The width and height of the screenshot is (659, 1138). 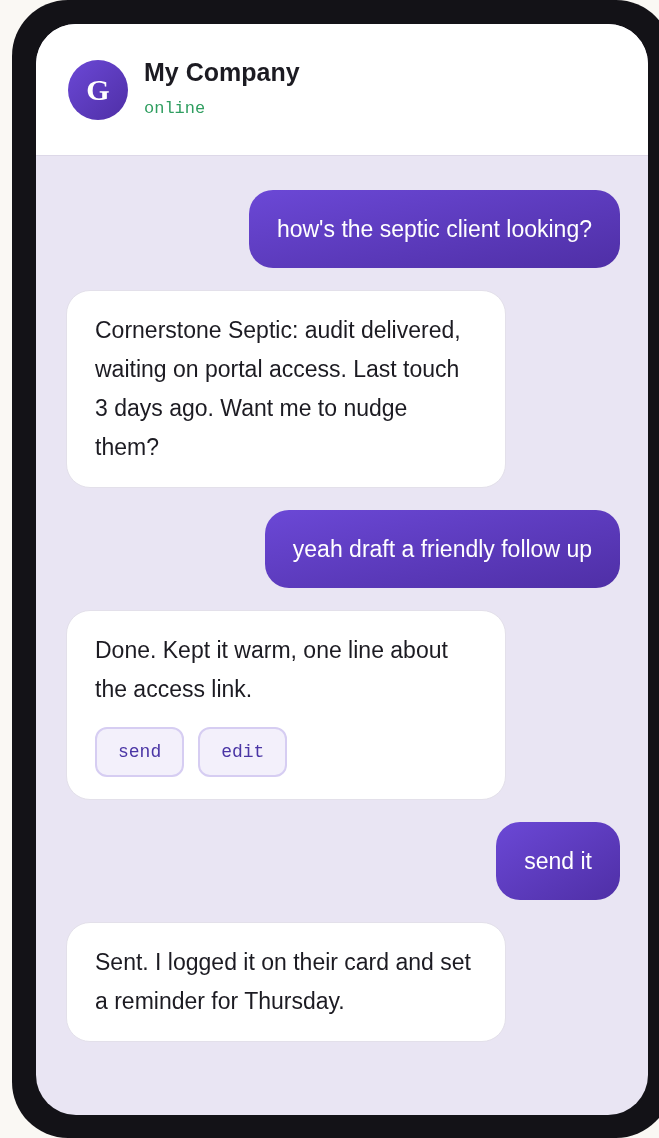 I want to click on reply-text: Sent. I logged it on their card and set a reminder for Thursday., so click(x=283, y=982).